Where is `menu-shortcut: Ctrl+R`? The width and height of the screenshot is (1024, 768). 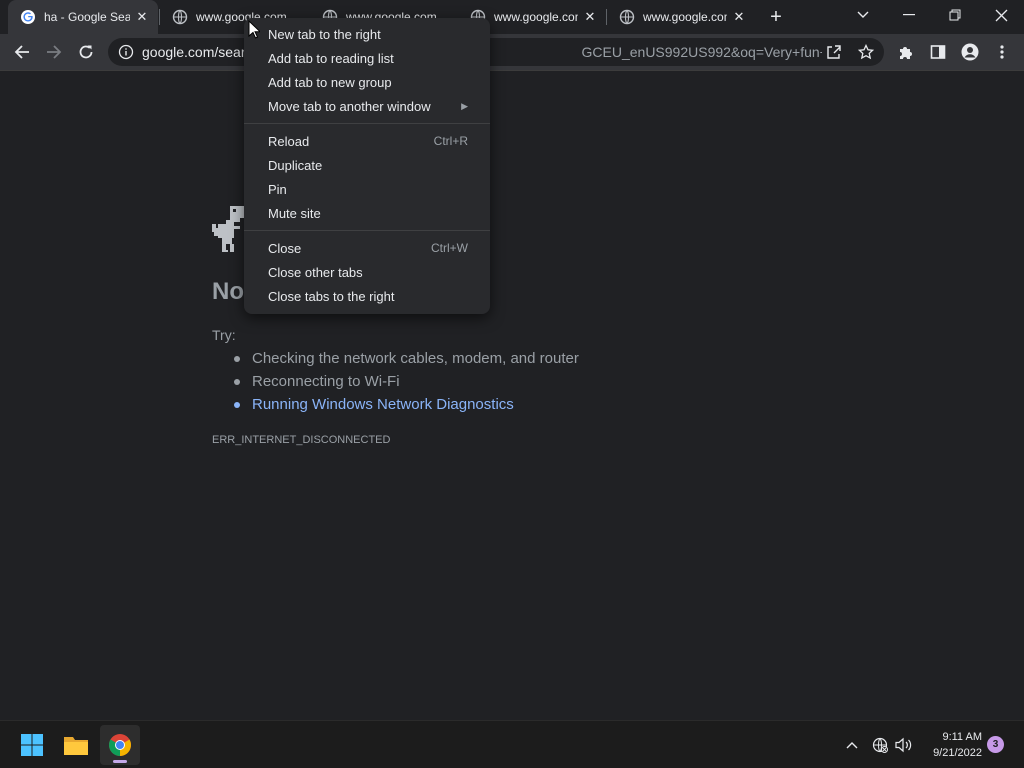
menu-shortcut: Ctrl+R is located at coordinates (450, 141).